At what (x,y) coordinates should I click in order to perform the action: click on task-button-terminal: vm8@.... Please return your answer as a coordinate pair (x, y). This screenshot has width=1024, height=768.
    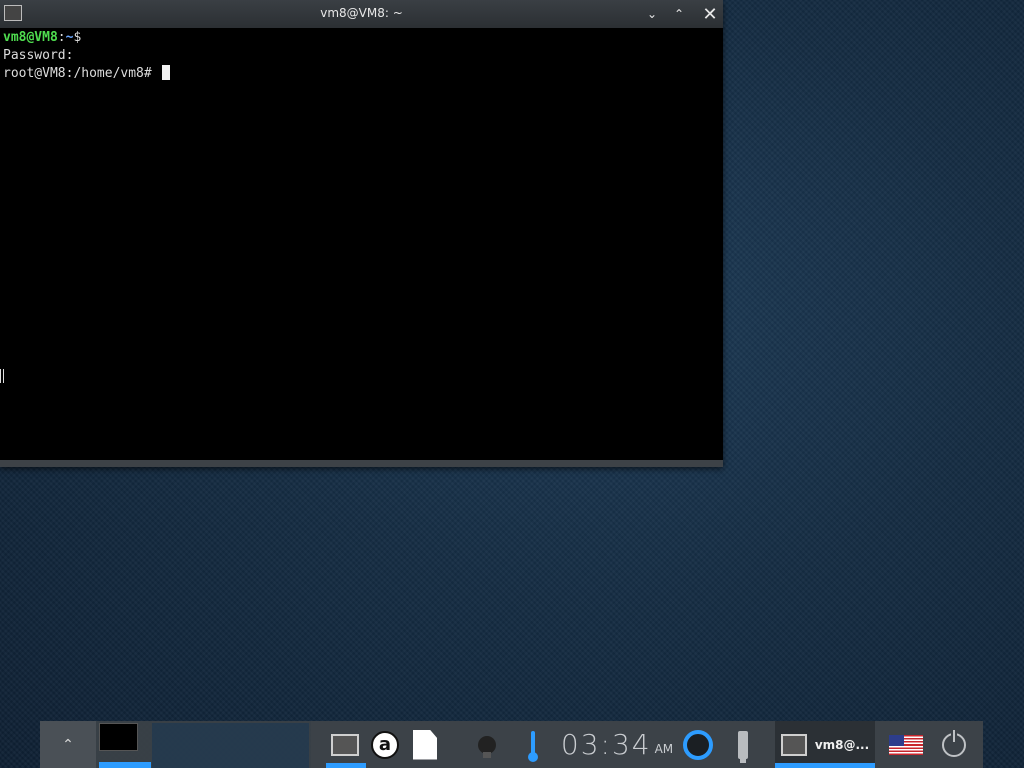
    Looking at the image, I should click on (825, 744).